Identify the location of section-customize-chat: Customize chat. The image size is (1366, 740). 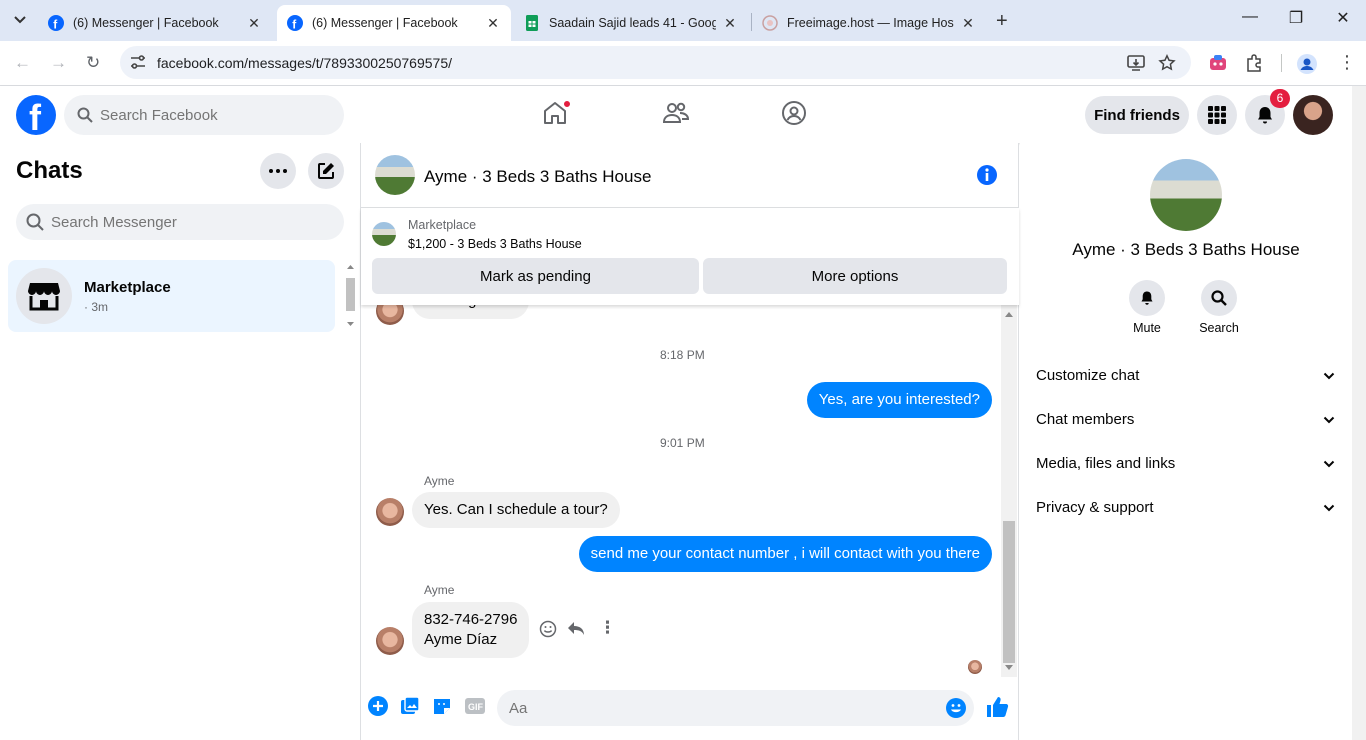
(1186, 382).